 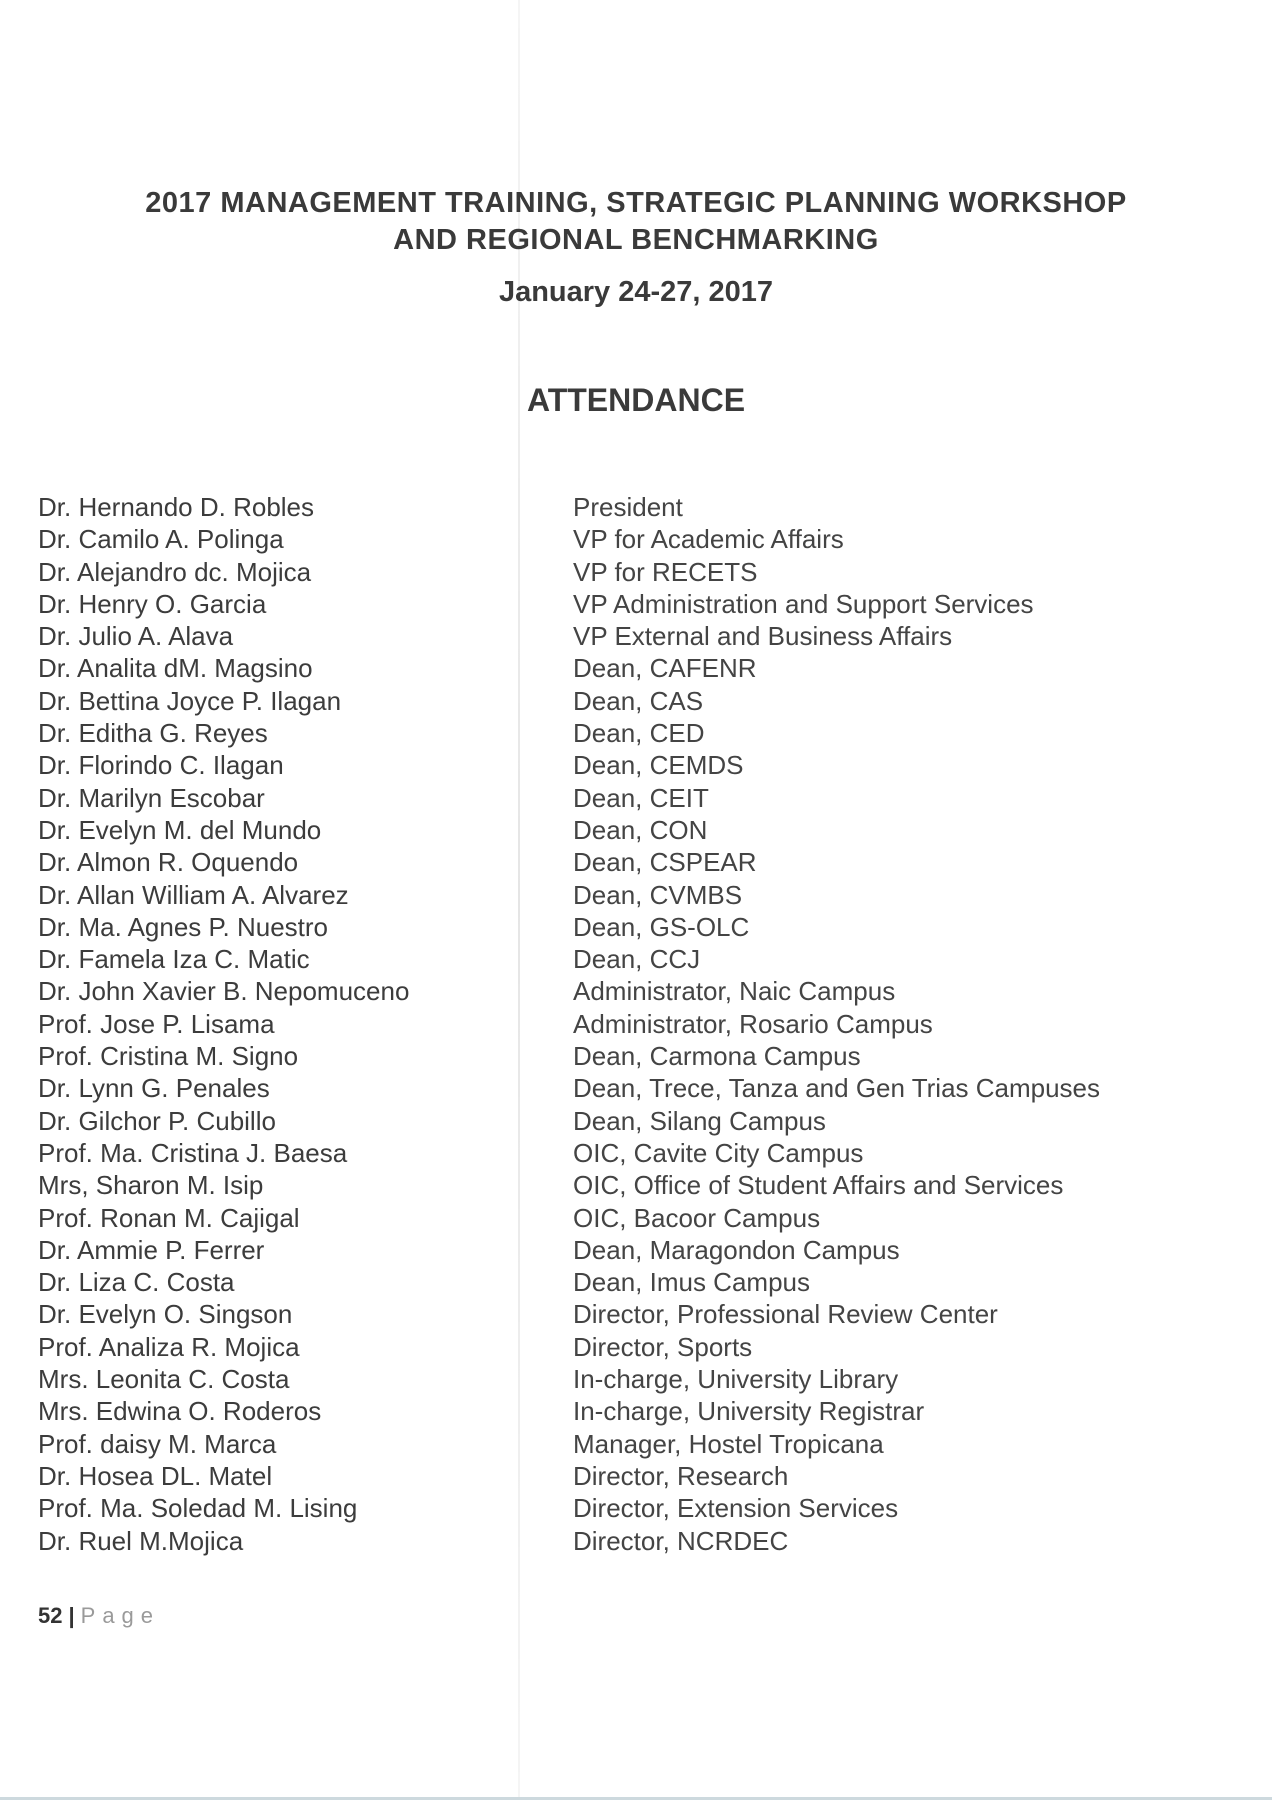 I want to click on attendance-row: Prof. Ronan M. Cajigal OIC, Bacoor Campus, so click(x=628, y=1218).